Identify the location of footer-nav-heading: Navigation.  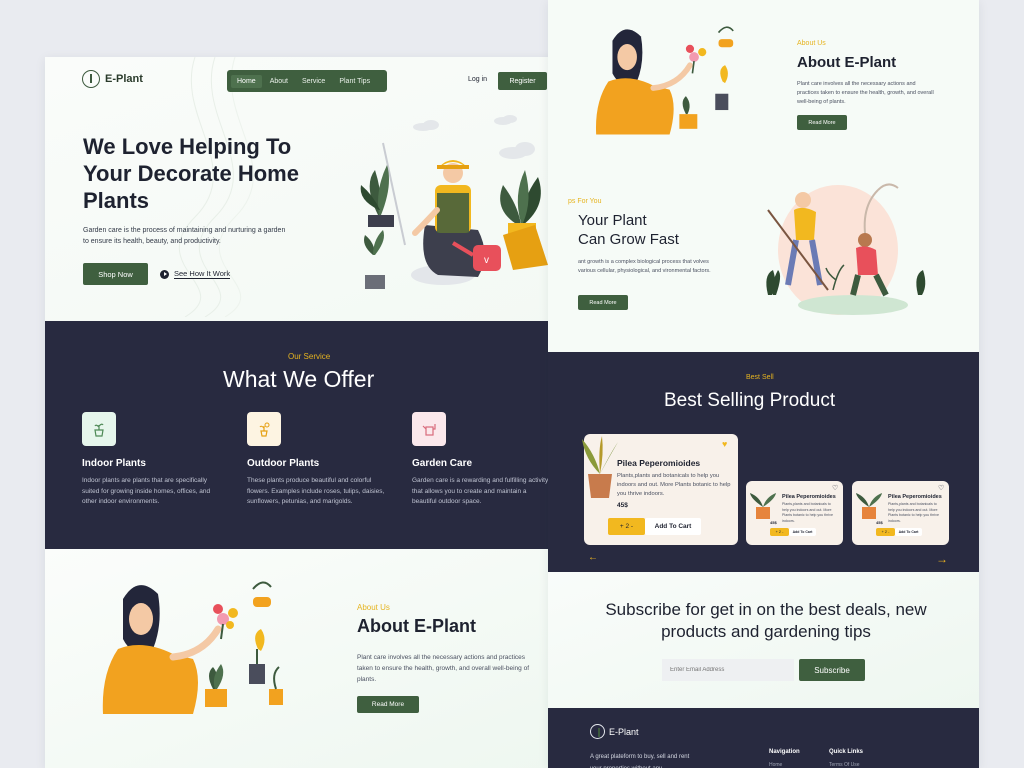
(784, 752).